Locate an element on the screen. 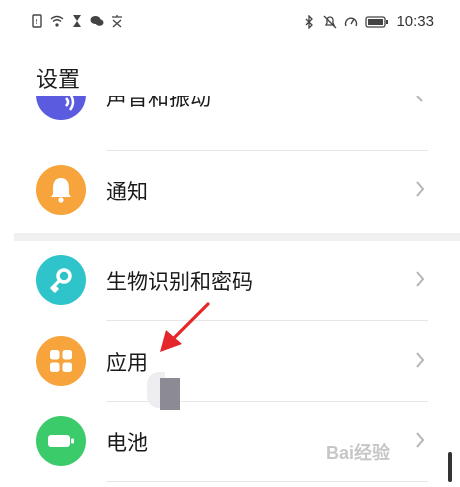 The image size is (460, 487). overlay-artifact-square is located at coordinates (170, 394).